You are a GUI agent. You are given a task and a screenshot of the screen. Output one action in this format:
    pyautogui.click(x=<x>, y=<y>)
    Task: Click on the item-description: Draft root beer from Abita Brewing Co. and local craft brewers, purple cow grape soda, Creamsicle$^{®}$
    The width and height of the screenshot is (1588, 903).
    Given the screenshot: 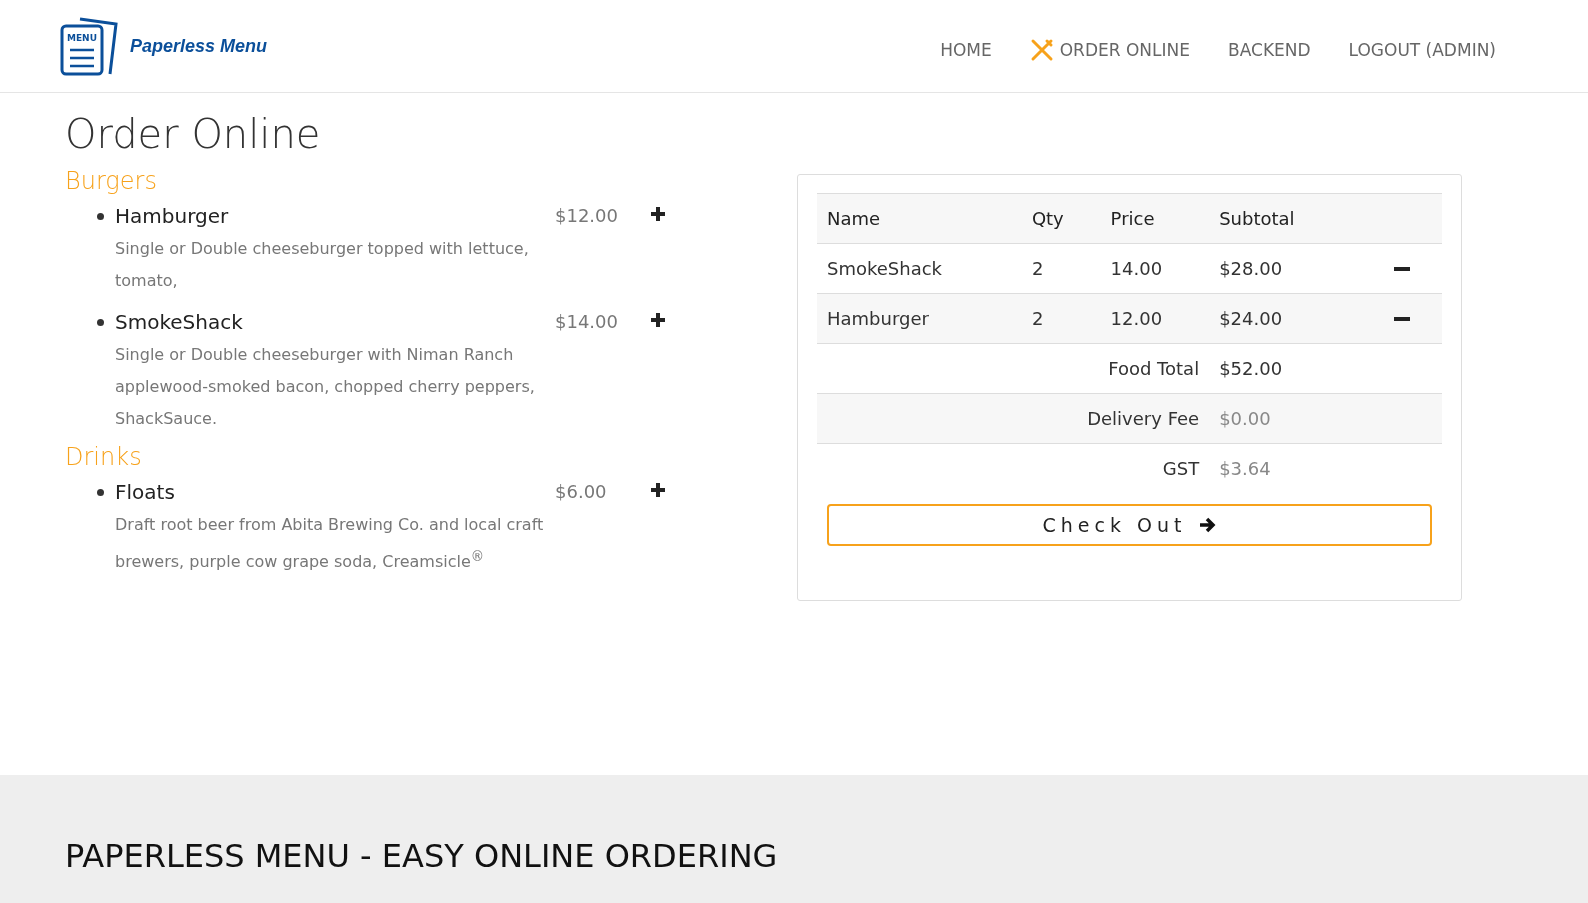 What is the action you would take?
    pyautogui.click(x=330, y=544)
    